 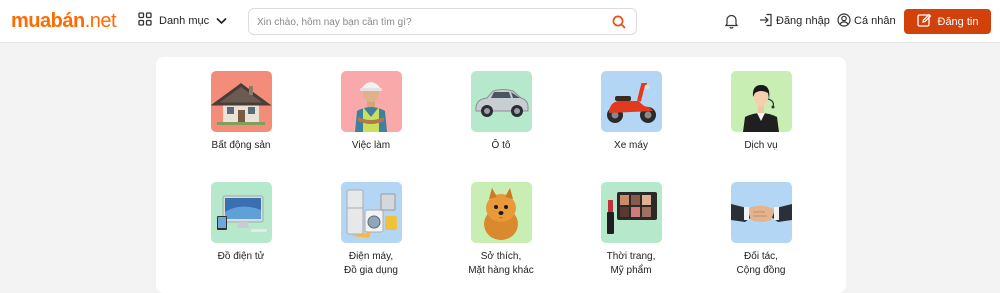 What do you see at coordinates (241, 256) in the screenshot?
I see `category-label: Đồ điện tử` at bounding box center [241, 256].